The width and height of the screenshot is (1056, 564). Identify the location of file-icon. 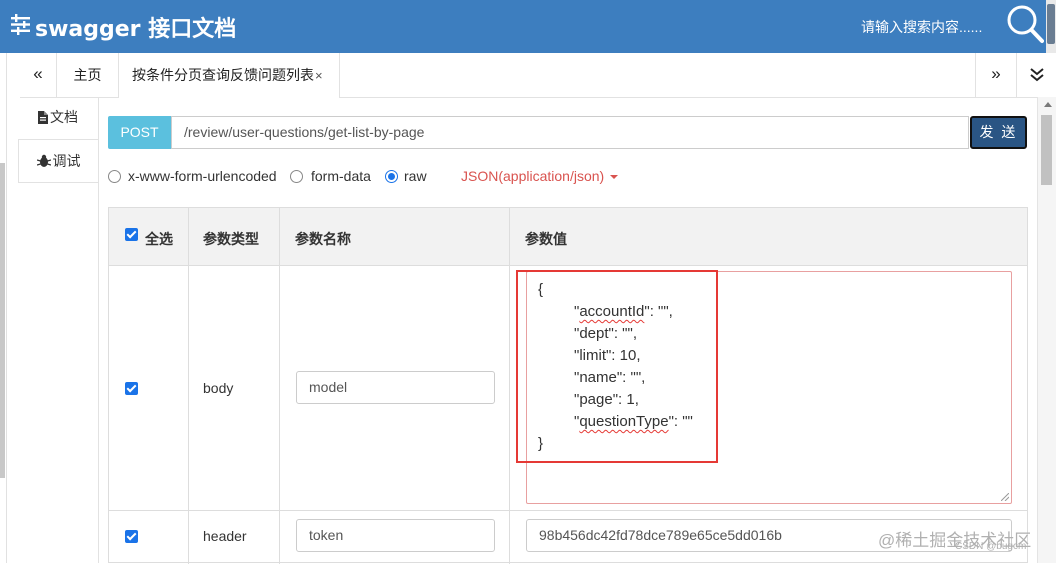
(43, 117).